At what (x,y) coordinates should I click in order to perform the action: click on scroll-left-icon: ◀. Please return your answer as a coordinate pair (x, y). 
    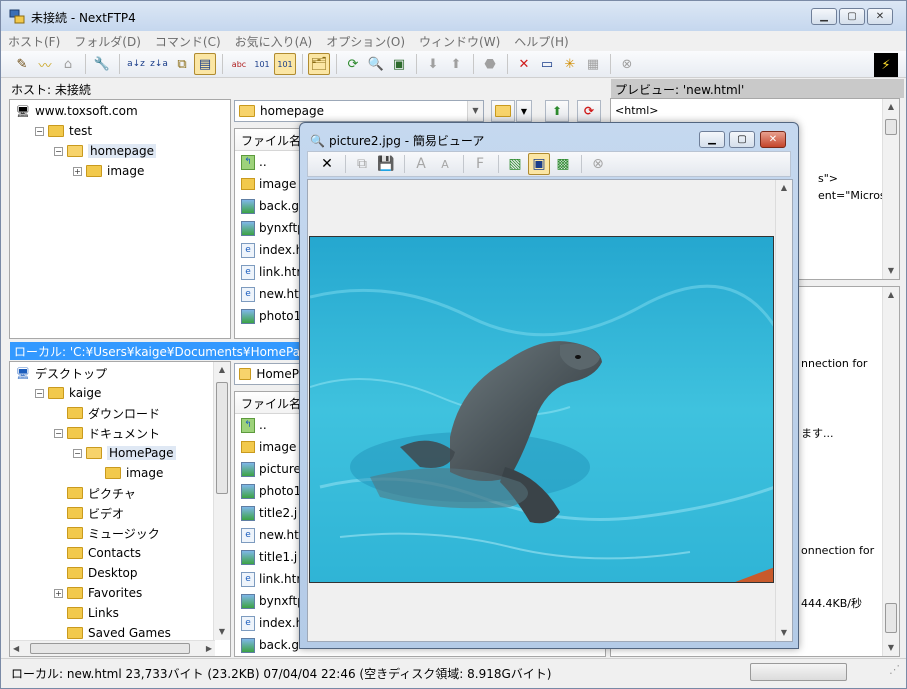
    Looking at the image, I should click on (16, 648).